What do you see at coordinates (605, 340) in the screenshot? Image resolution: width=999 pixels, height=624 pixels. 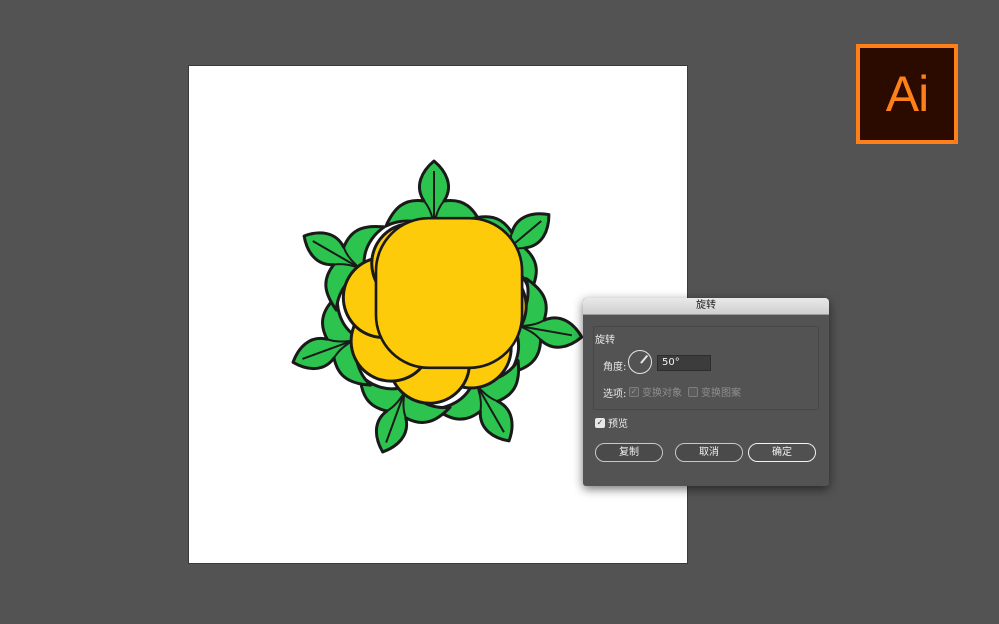 I see `rotate-group-label: 旋转` at bounding box center [605, 340].